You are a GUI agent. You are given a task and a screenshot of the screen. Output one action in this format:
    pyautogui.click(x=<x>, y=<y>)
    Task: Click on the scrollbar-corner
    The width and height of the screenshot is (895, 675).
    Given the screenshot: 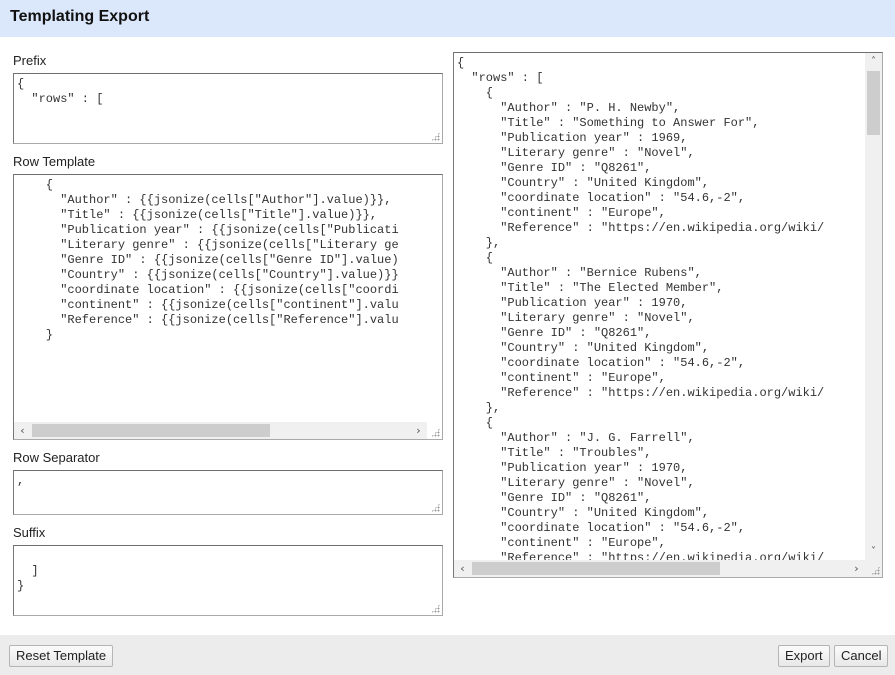 What is the action you would take?
    pyautogui.click(x=873, y=568)
    